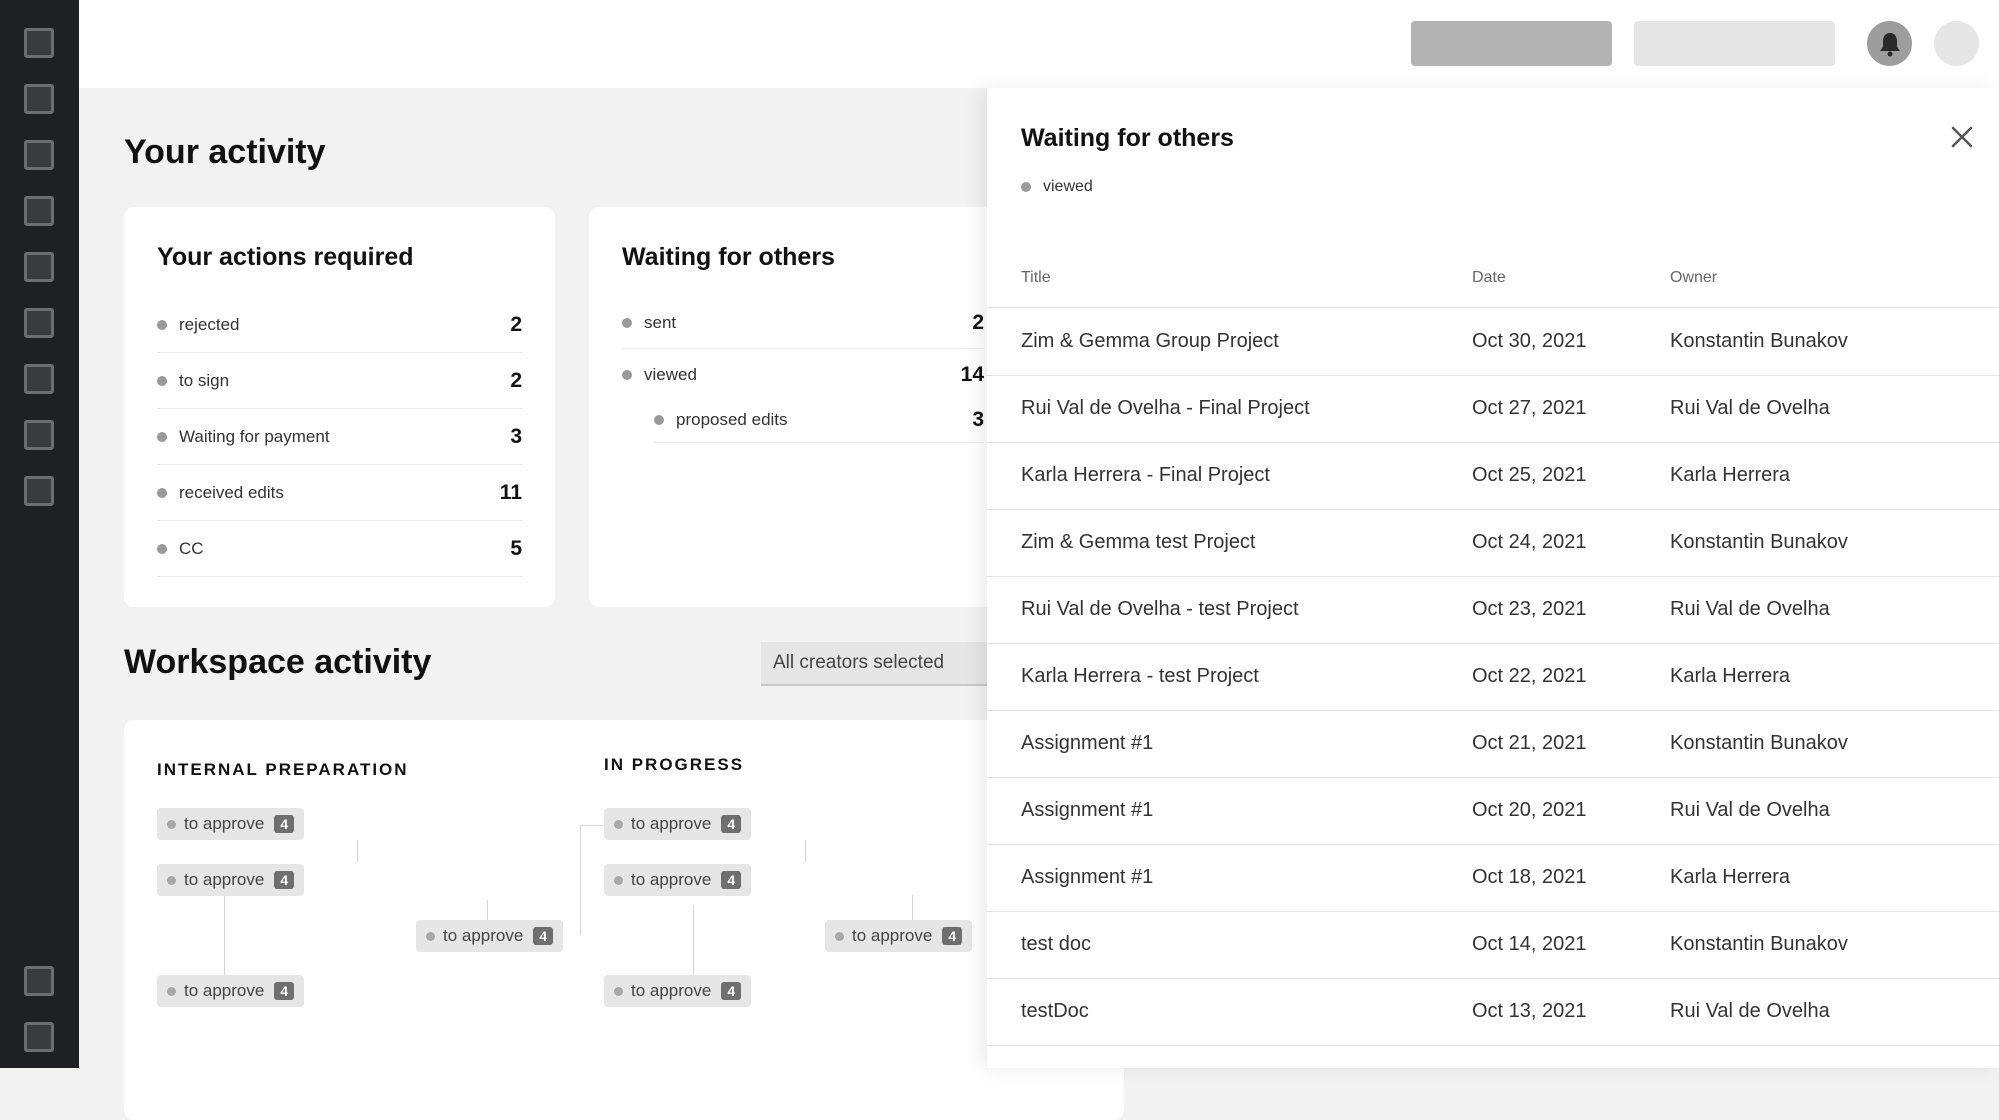 Image resolution: width=1999 pixels, height=1120 pixels. I want to click on row-date: Oct 22, 2021, so click(1529, 676).